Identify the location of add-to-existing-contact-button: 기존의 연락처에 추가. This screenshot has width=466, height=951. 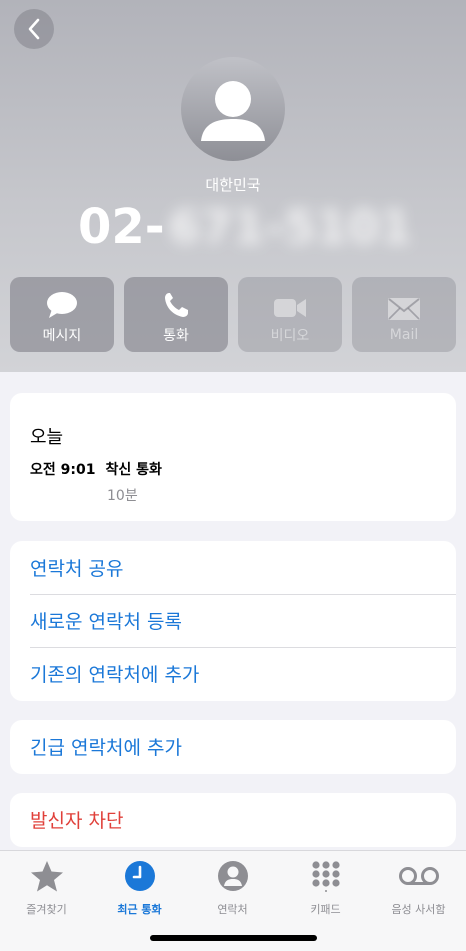
(233, 673).